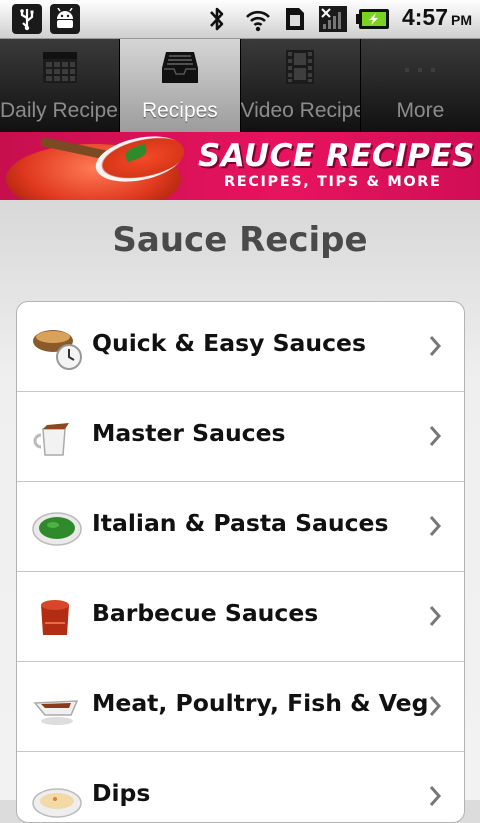  What do you see at coordinates (57, 803) in the screenshot?
I see `dip-bowl-icon` at bounding box center [57, 803].